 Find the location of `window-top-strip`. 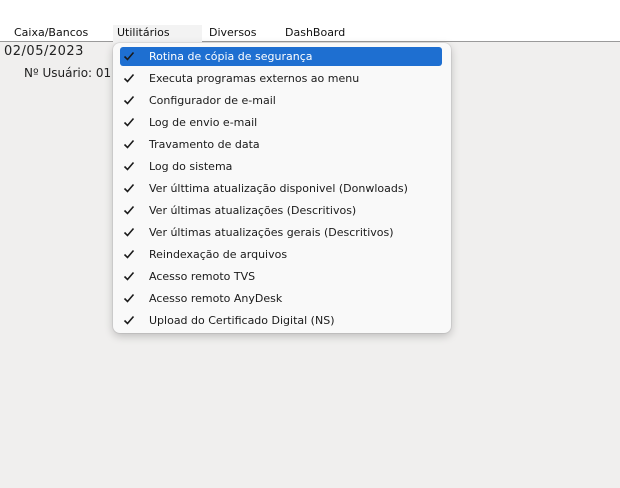

window-top-strip is located at coordinates (310, 11).